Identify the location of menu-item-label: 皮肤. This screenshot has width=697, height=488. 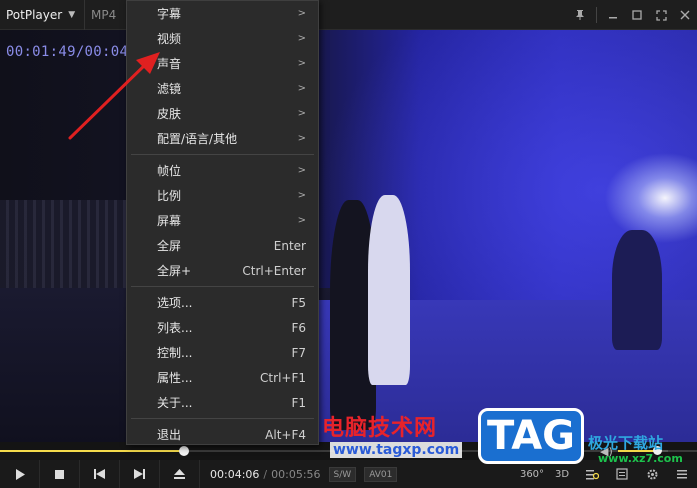
(169, 114).